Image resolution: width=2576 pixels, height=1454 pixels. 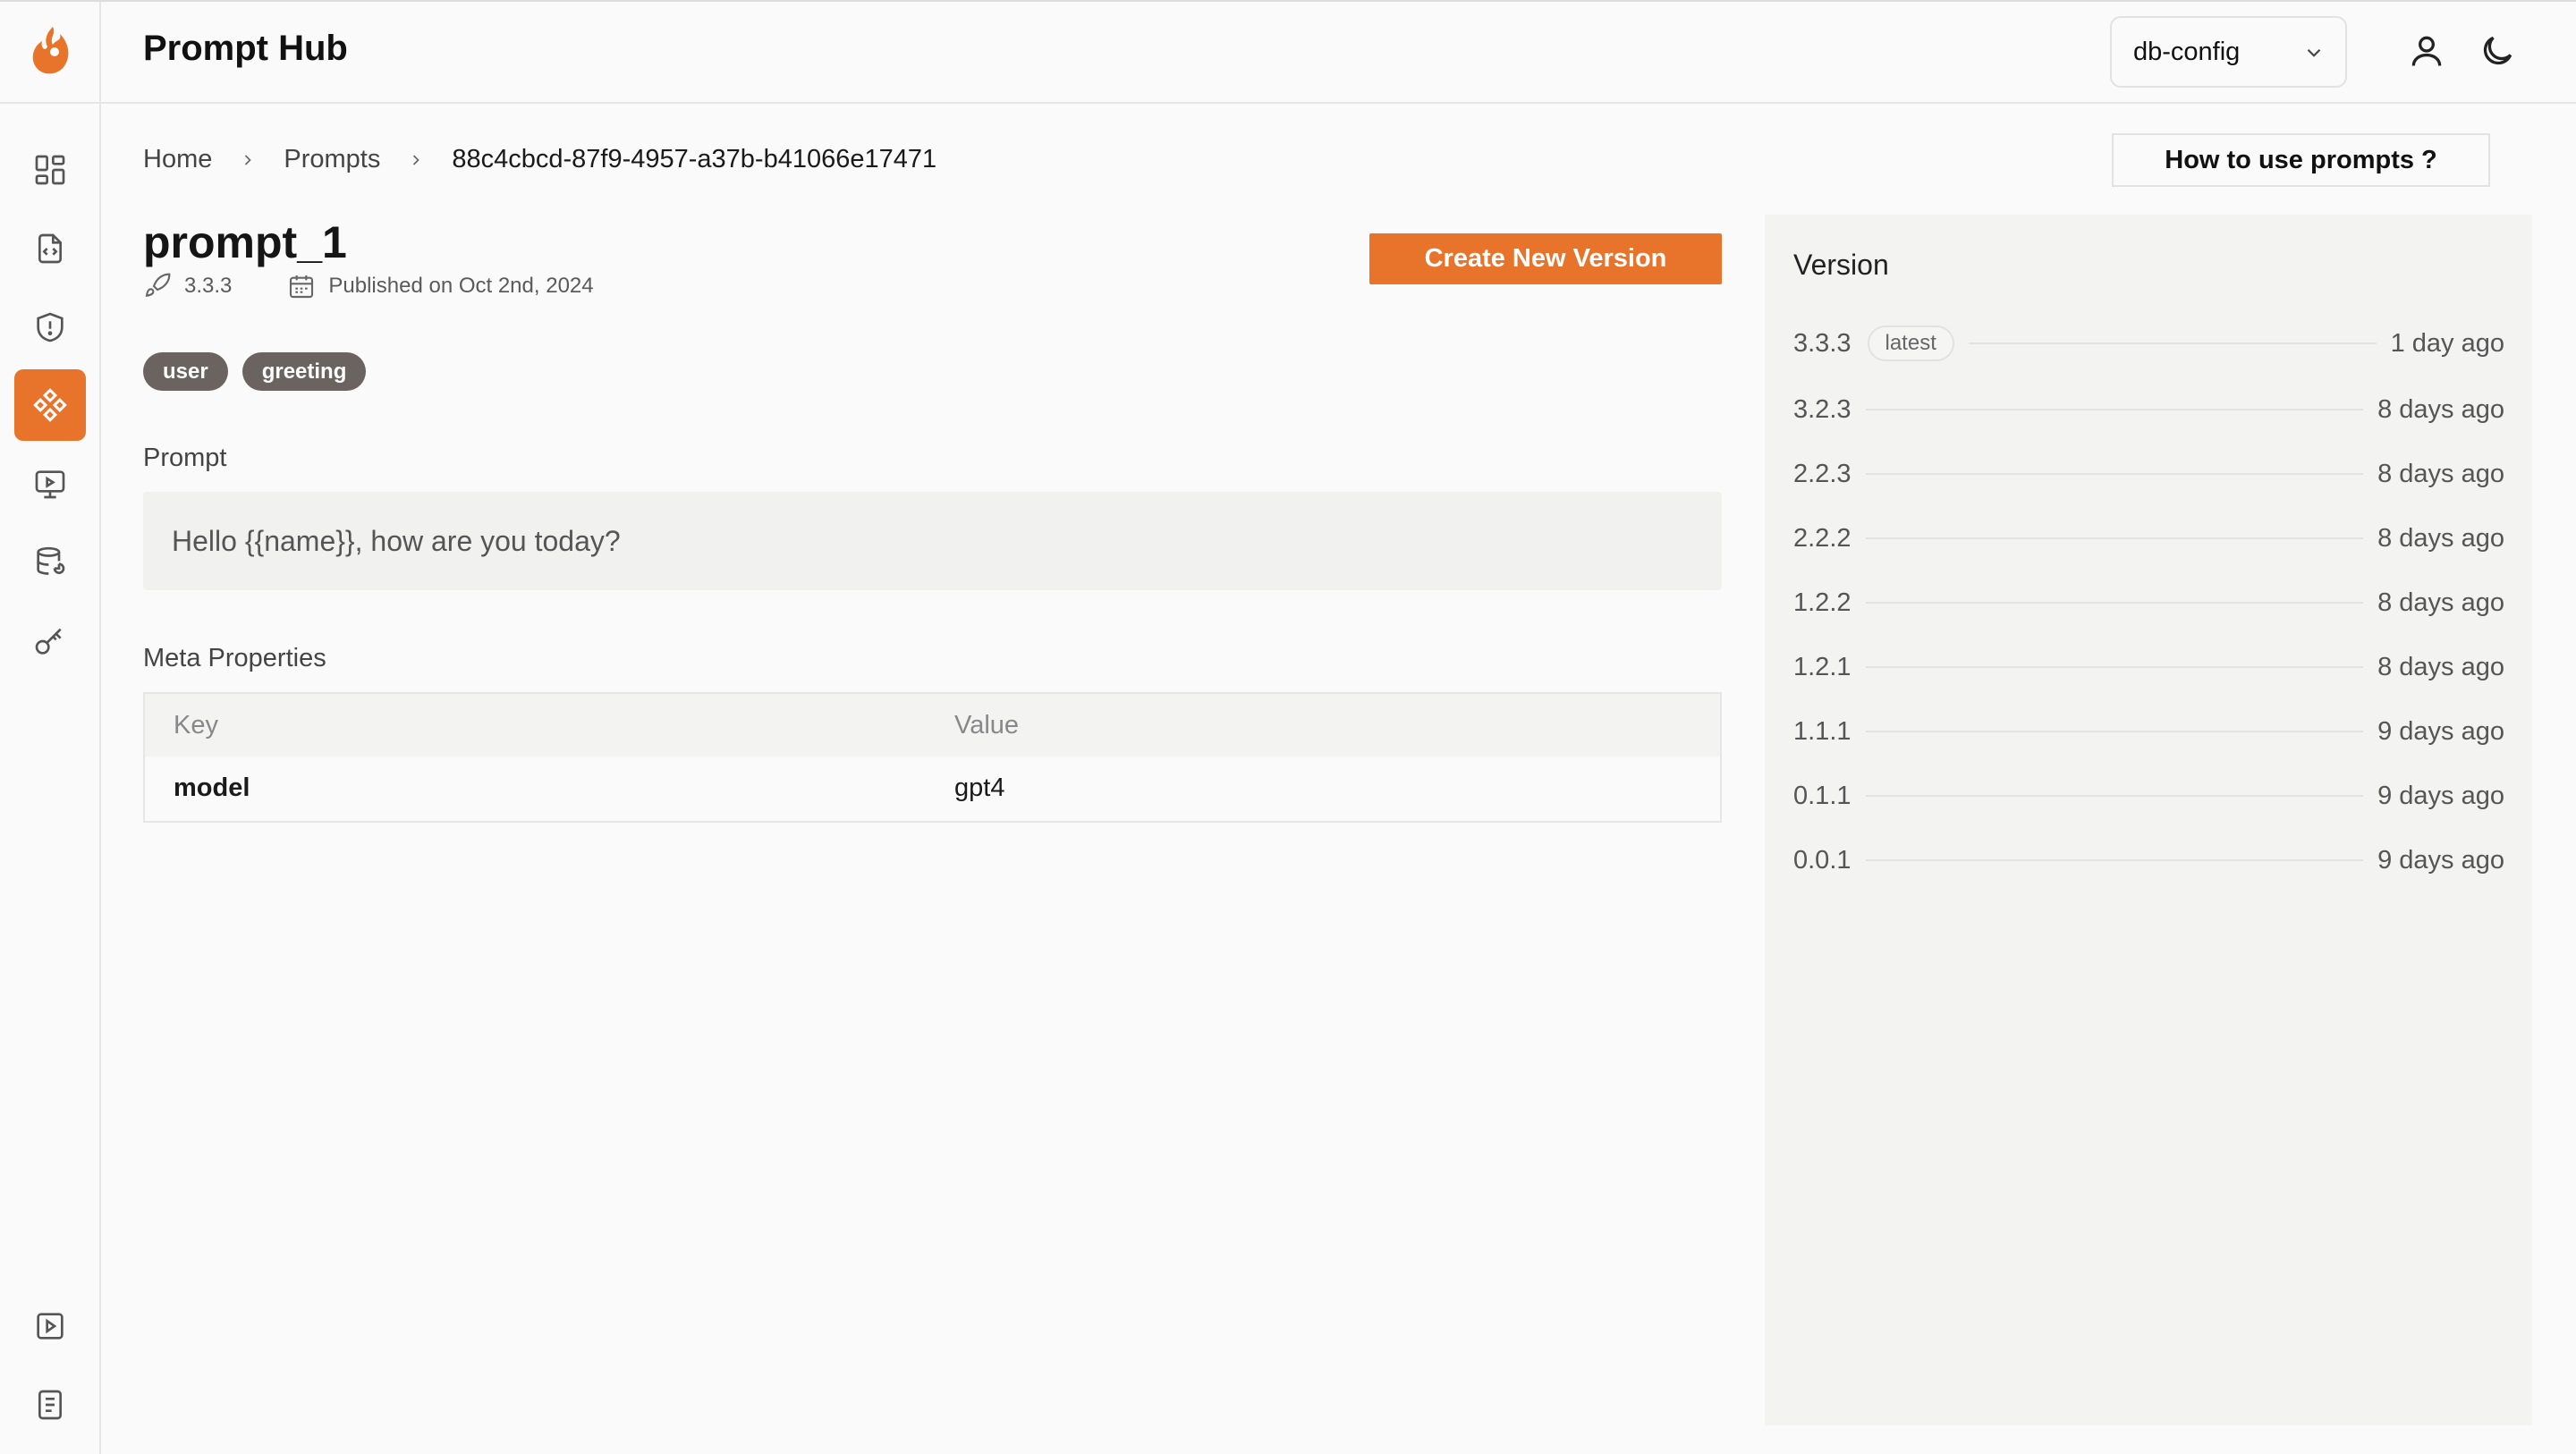 What do you see at coordinates (1822, 343) in the screenshot?
I see `version-number: 3.3.3` at bounding box center [1822, 343].